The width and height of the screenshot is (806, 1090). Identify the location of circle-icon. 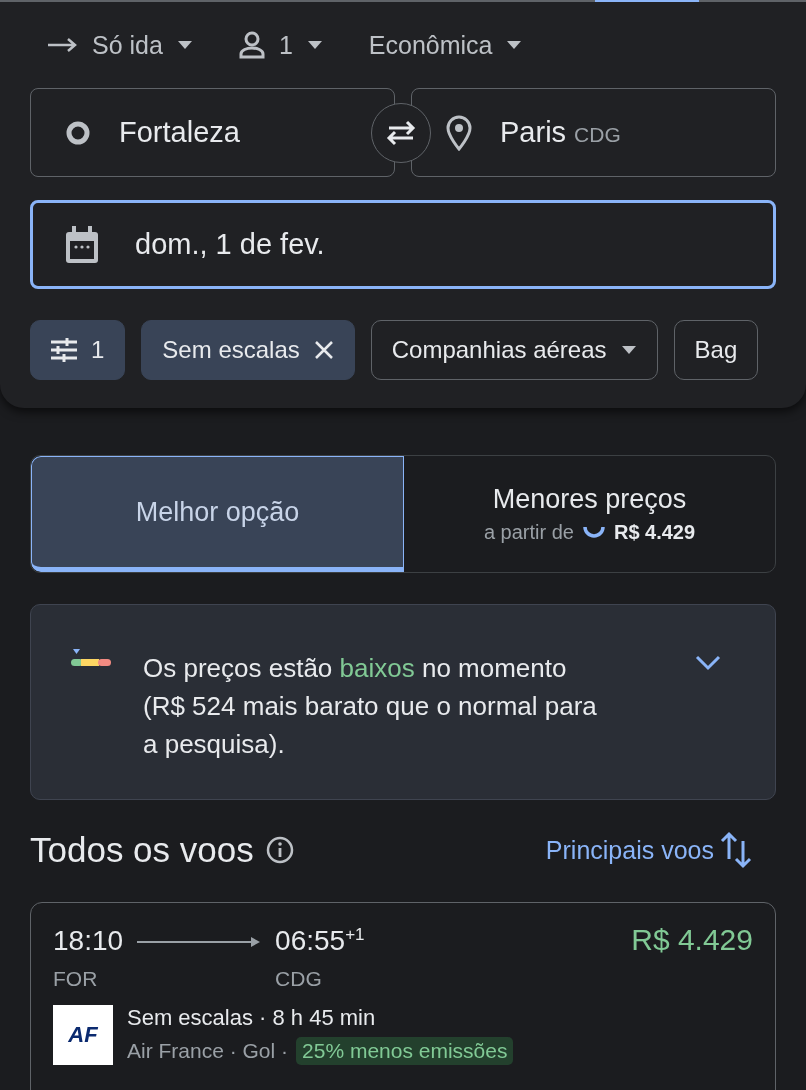
(78, 132).